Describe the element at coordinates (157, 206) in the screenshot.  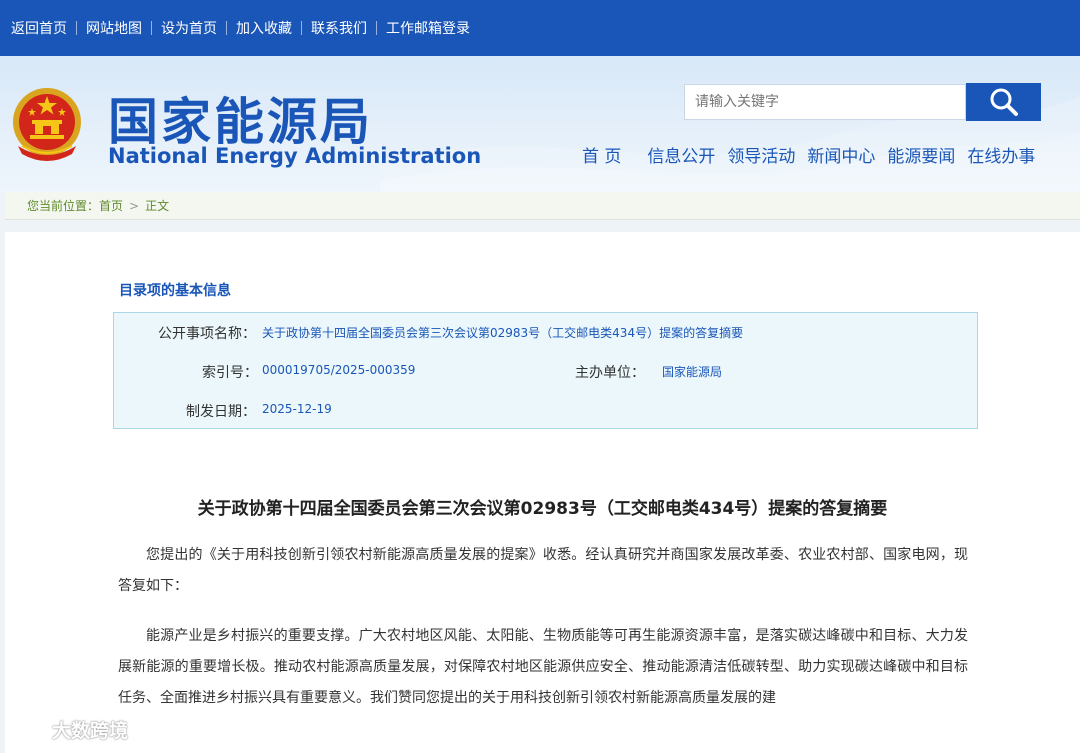
I see `breadcrumb-current: 正文` at that location.